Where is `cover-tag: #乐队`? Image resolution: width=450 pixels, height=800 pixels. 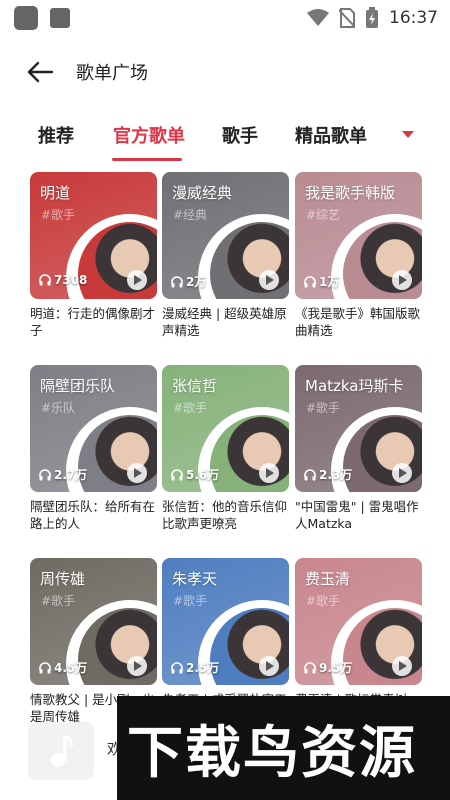 cover-tag: #乐队 is located at coordinates (58, 408).